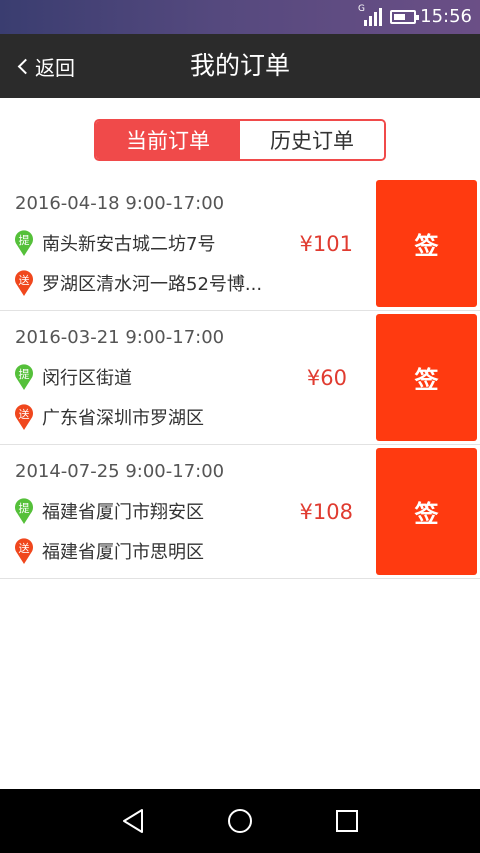 This screenshot has height=853, width=480. Describe the element at coordinates (87, 378) in the screenshot. I see `pickup-address-text: 闵行区街道` at that location.